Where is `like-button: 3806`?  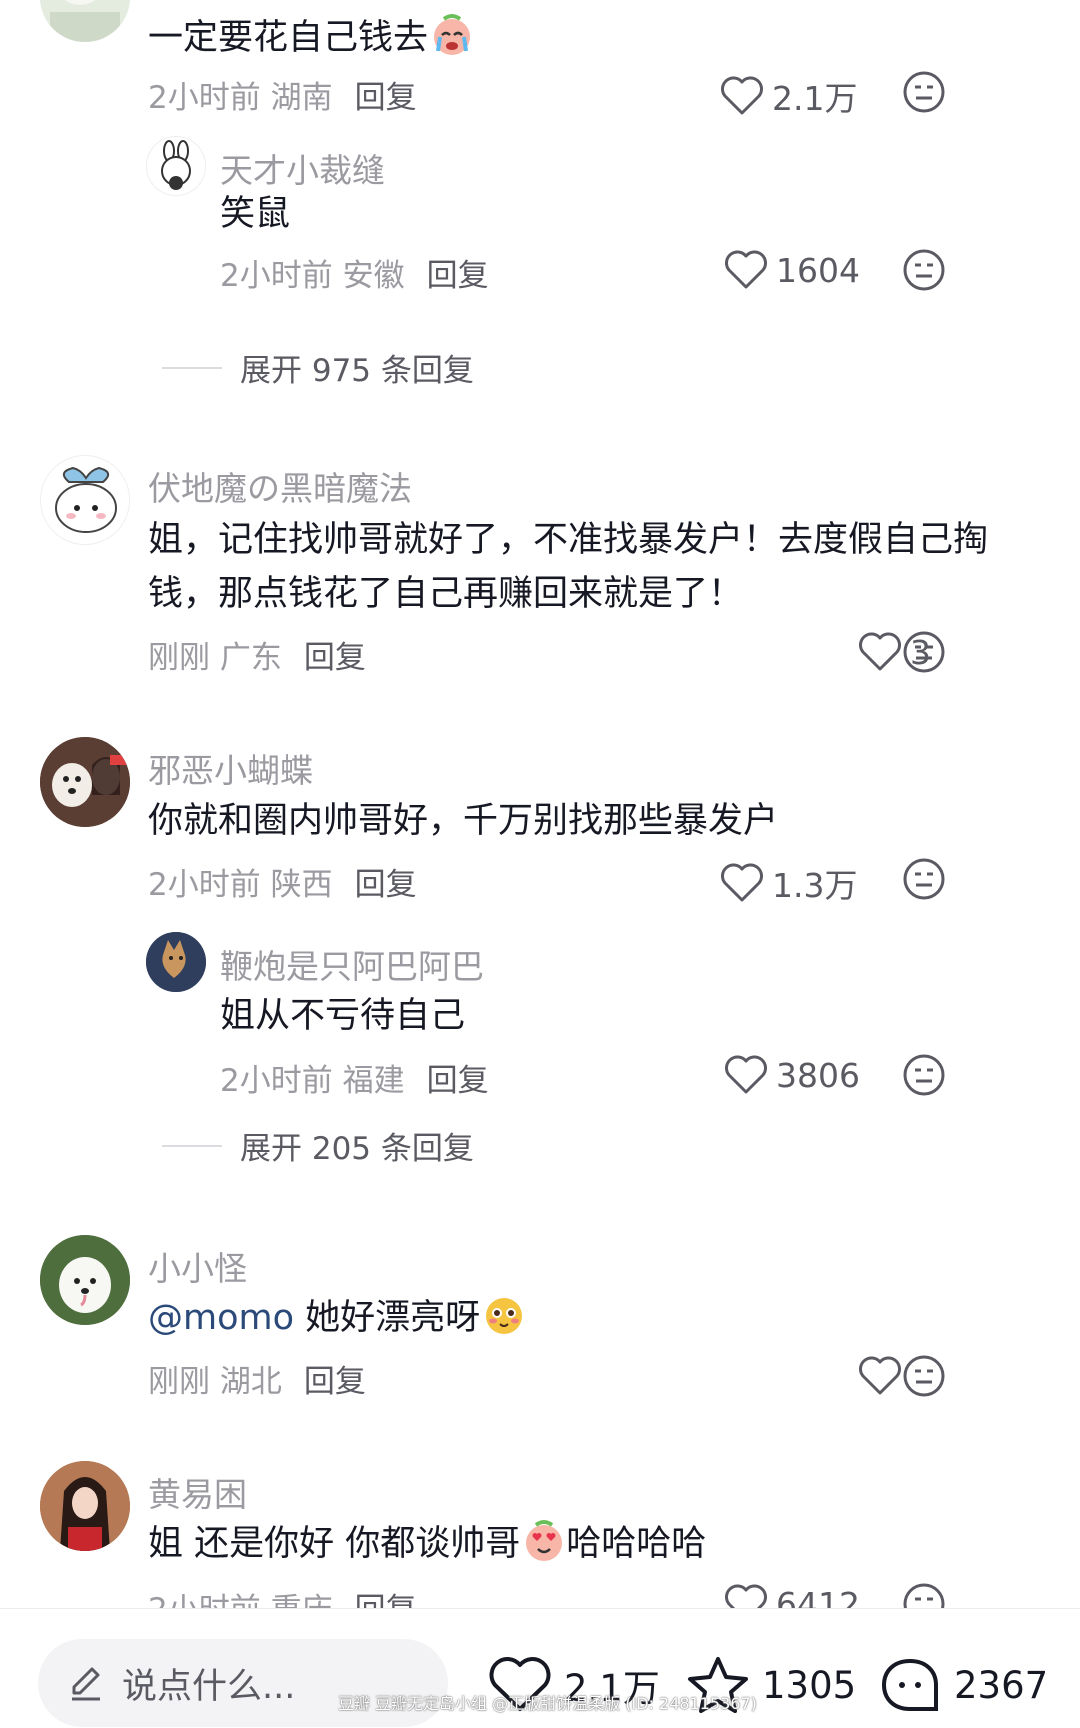
like-button: 3806 is located at coordinates (792, 1075).